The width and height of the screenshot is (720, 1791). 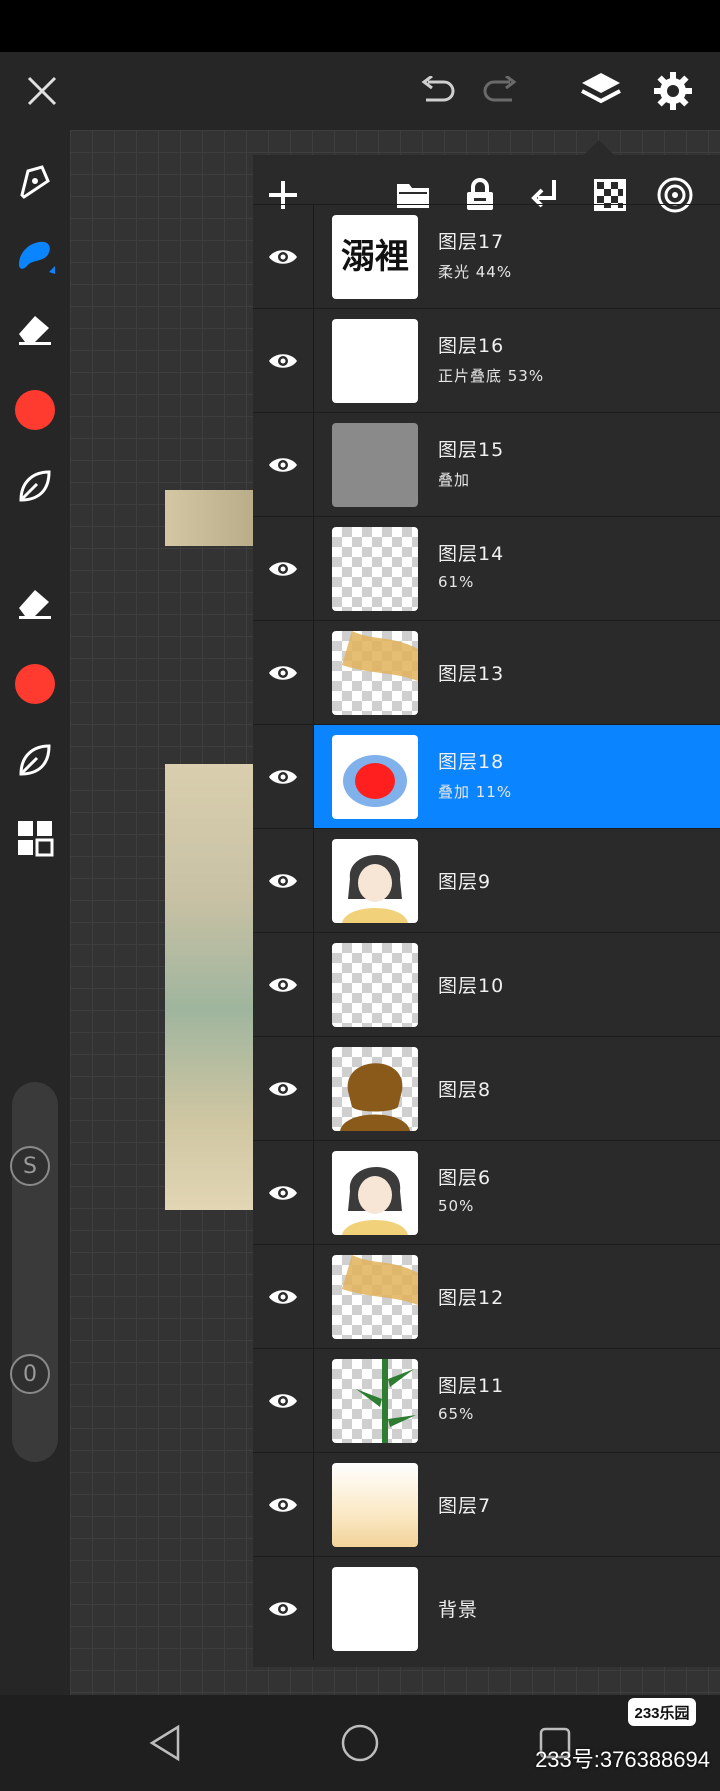 I want to click on undo-button, so click(x=437, y=91).